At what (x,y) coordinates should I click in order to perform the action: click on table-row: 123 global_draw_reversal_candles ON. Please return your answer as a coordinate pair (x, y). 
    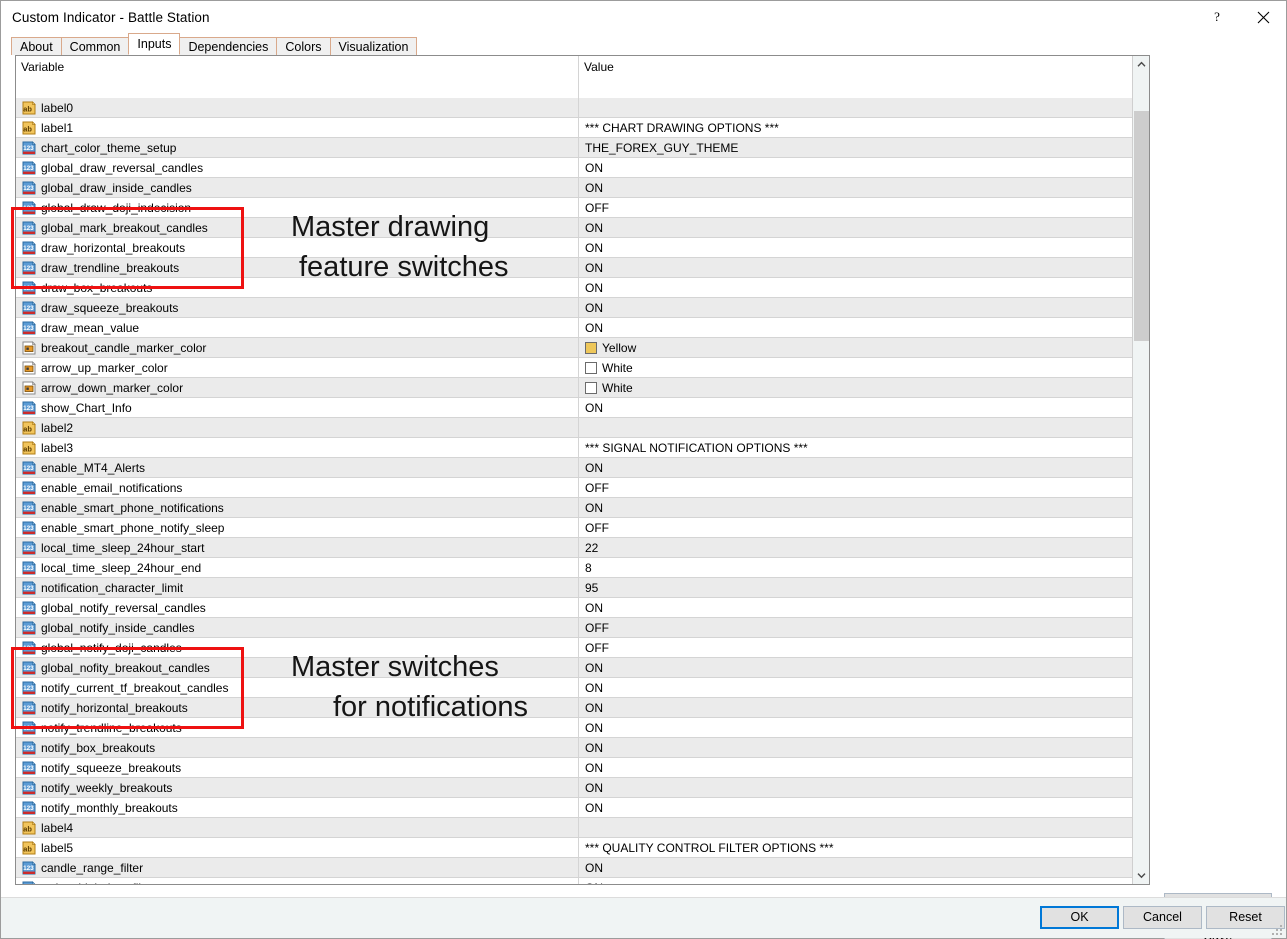
    Looking at the image, I should click on (574, 168).